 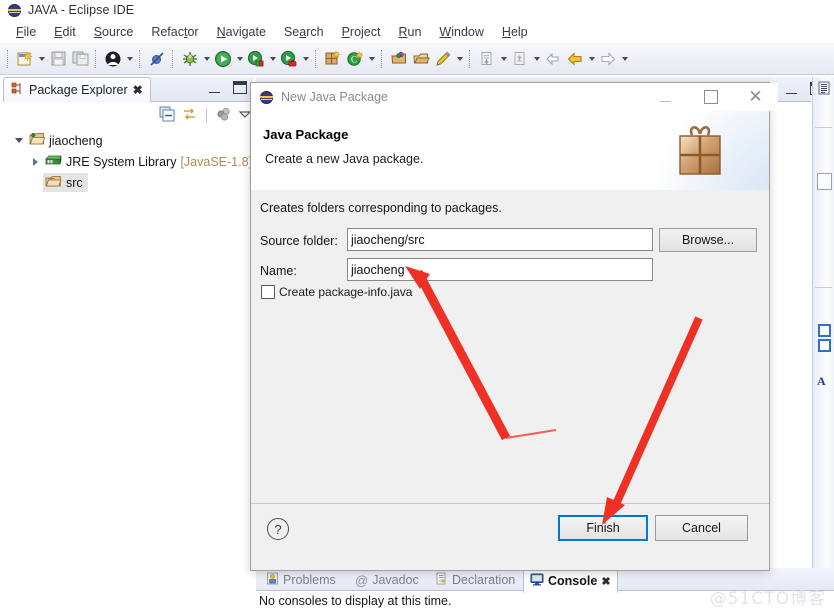 I want to click on menu-file: File, so click(x=26, y=32).